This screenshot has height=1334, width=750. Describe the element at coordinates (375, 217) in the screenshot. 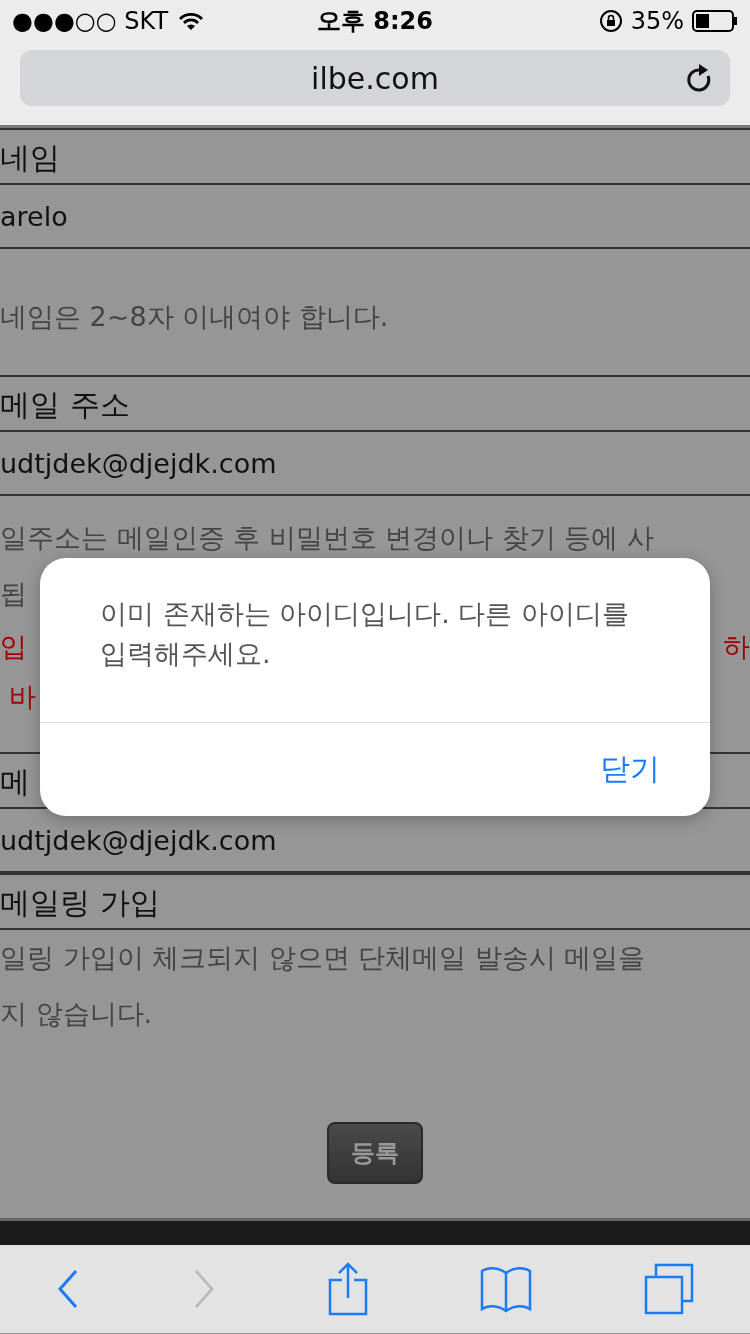

I see `text-field: arelo` at that location.